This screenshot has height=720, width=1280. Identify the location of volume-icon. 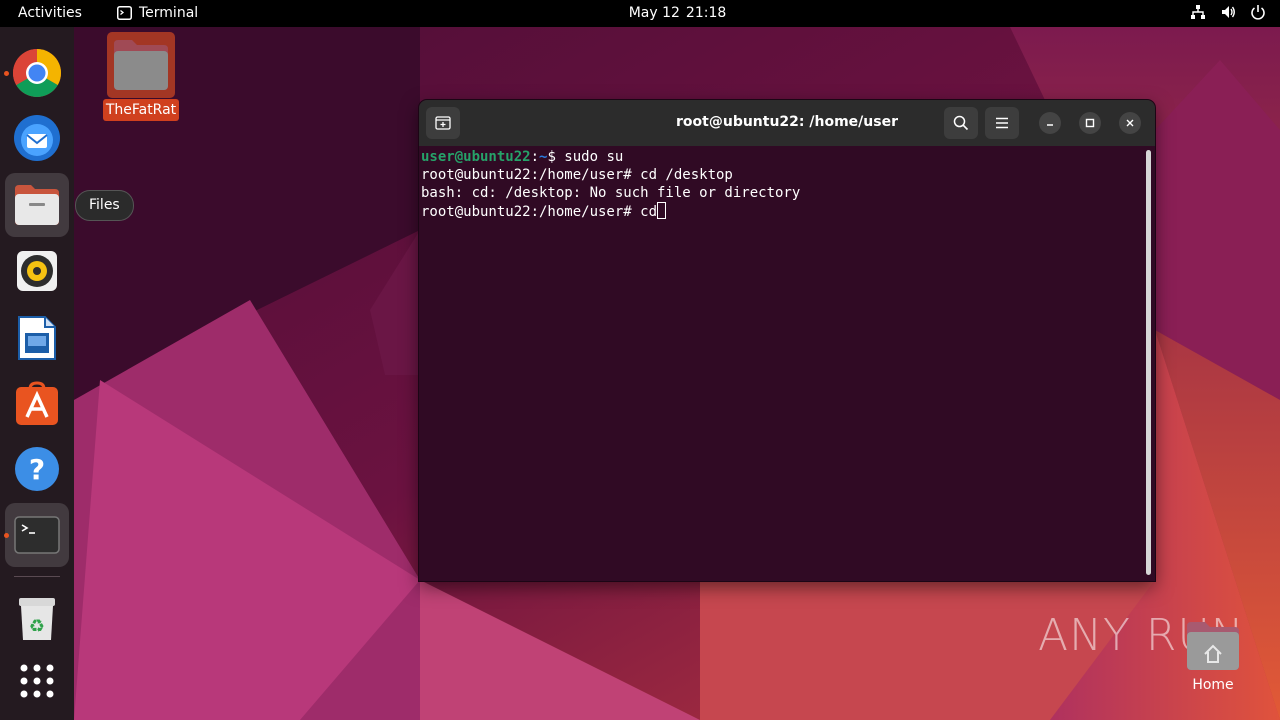
(1228, 12).